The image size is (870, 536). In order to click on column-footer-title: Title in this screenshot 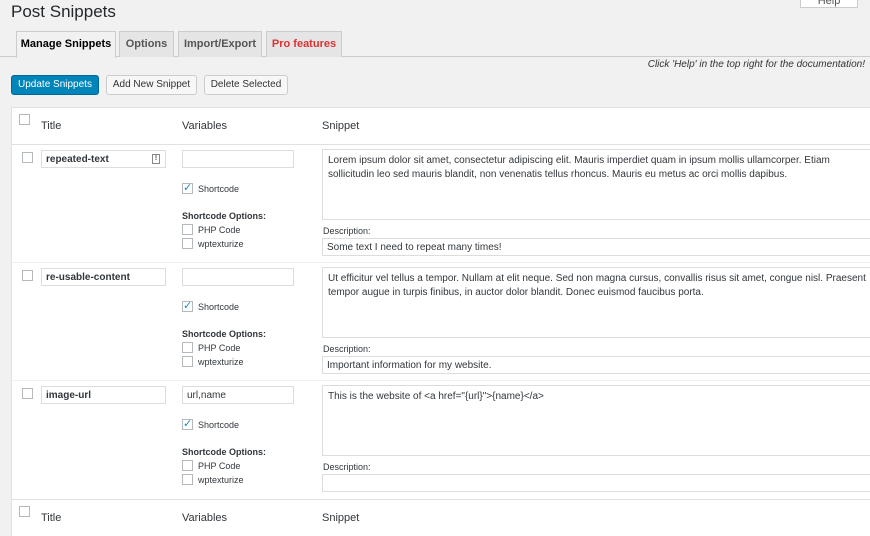, I will do `click(51, 518)`.